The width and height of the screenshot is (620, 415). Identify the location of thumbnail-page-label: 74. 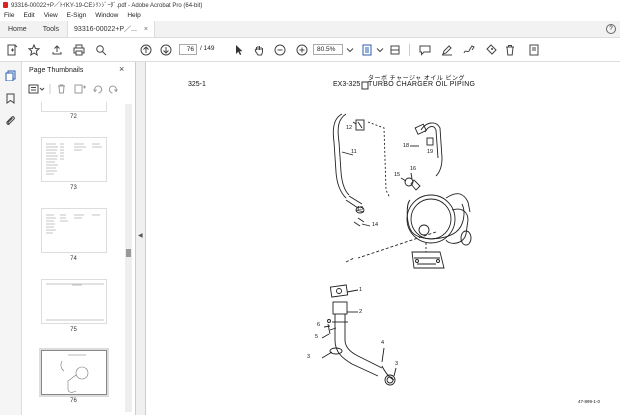
(73, 259).